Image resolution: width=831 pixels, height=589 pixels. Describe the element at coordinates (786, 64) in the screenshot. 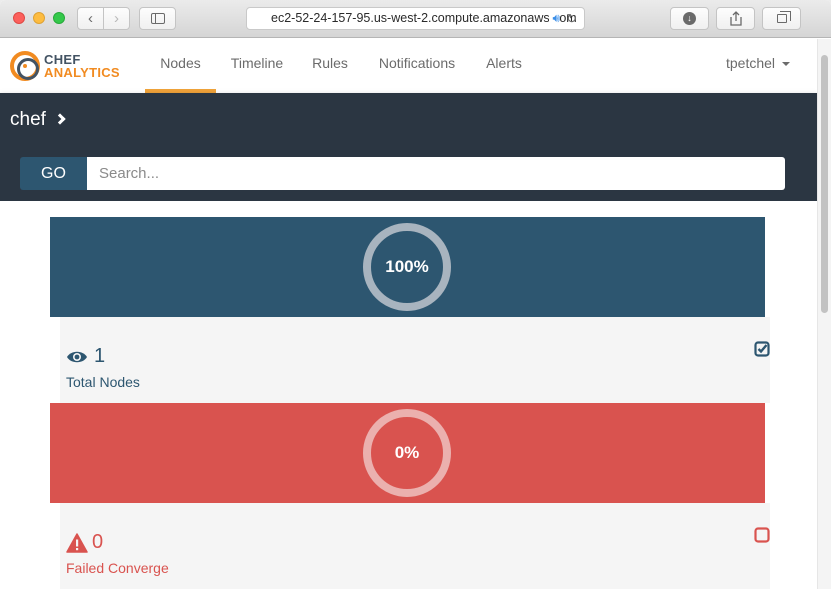

I see `caret-down-icon` at that location.